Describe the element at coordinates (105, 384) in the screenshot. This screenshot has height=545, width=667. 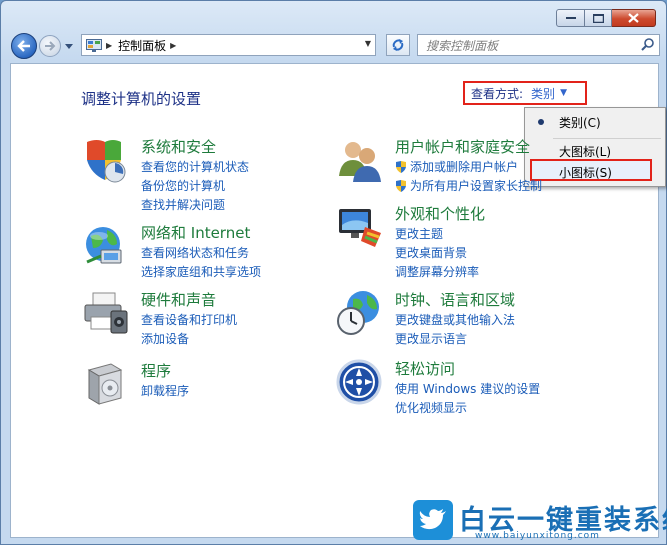
I see `programs-box-icon` at that location.